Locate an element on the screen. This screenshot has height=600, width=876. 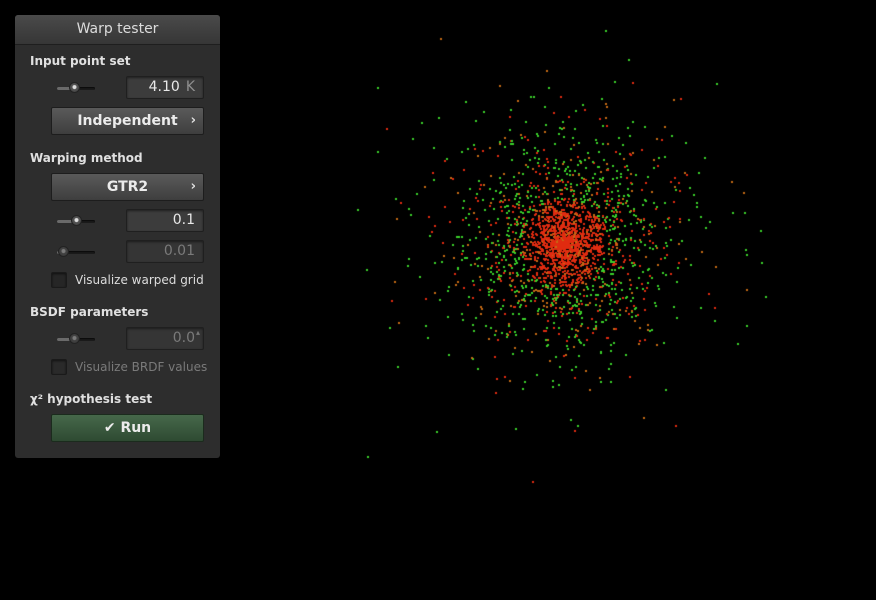
run-label: Run is located at coordinates (136, 428).